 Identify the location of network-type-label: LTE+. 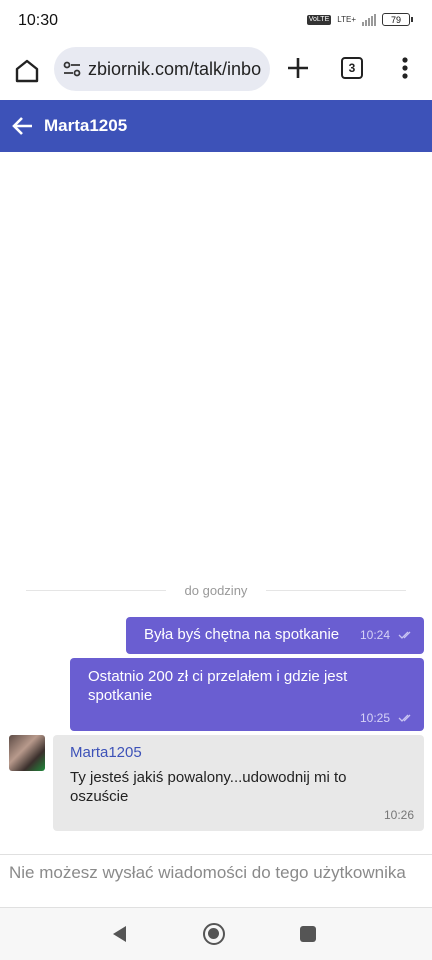
(346, 19).